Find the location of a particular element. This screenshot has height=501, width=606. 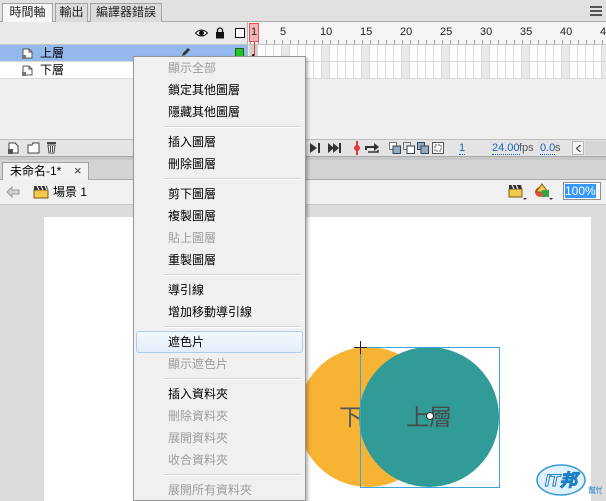

zoom-input: 100% is located at coordinates (582, 191).